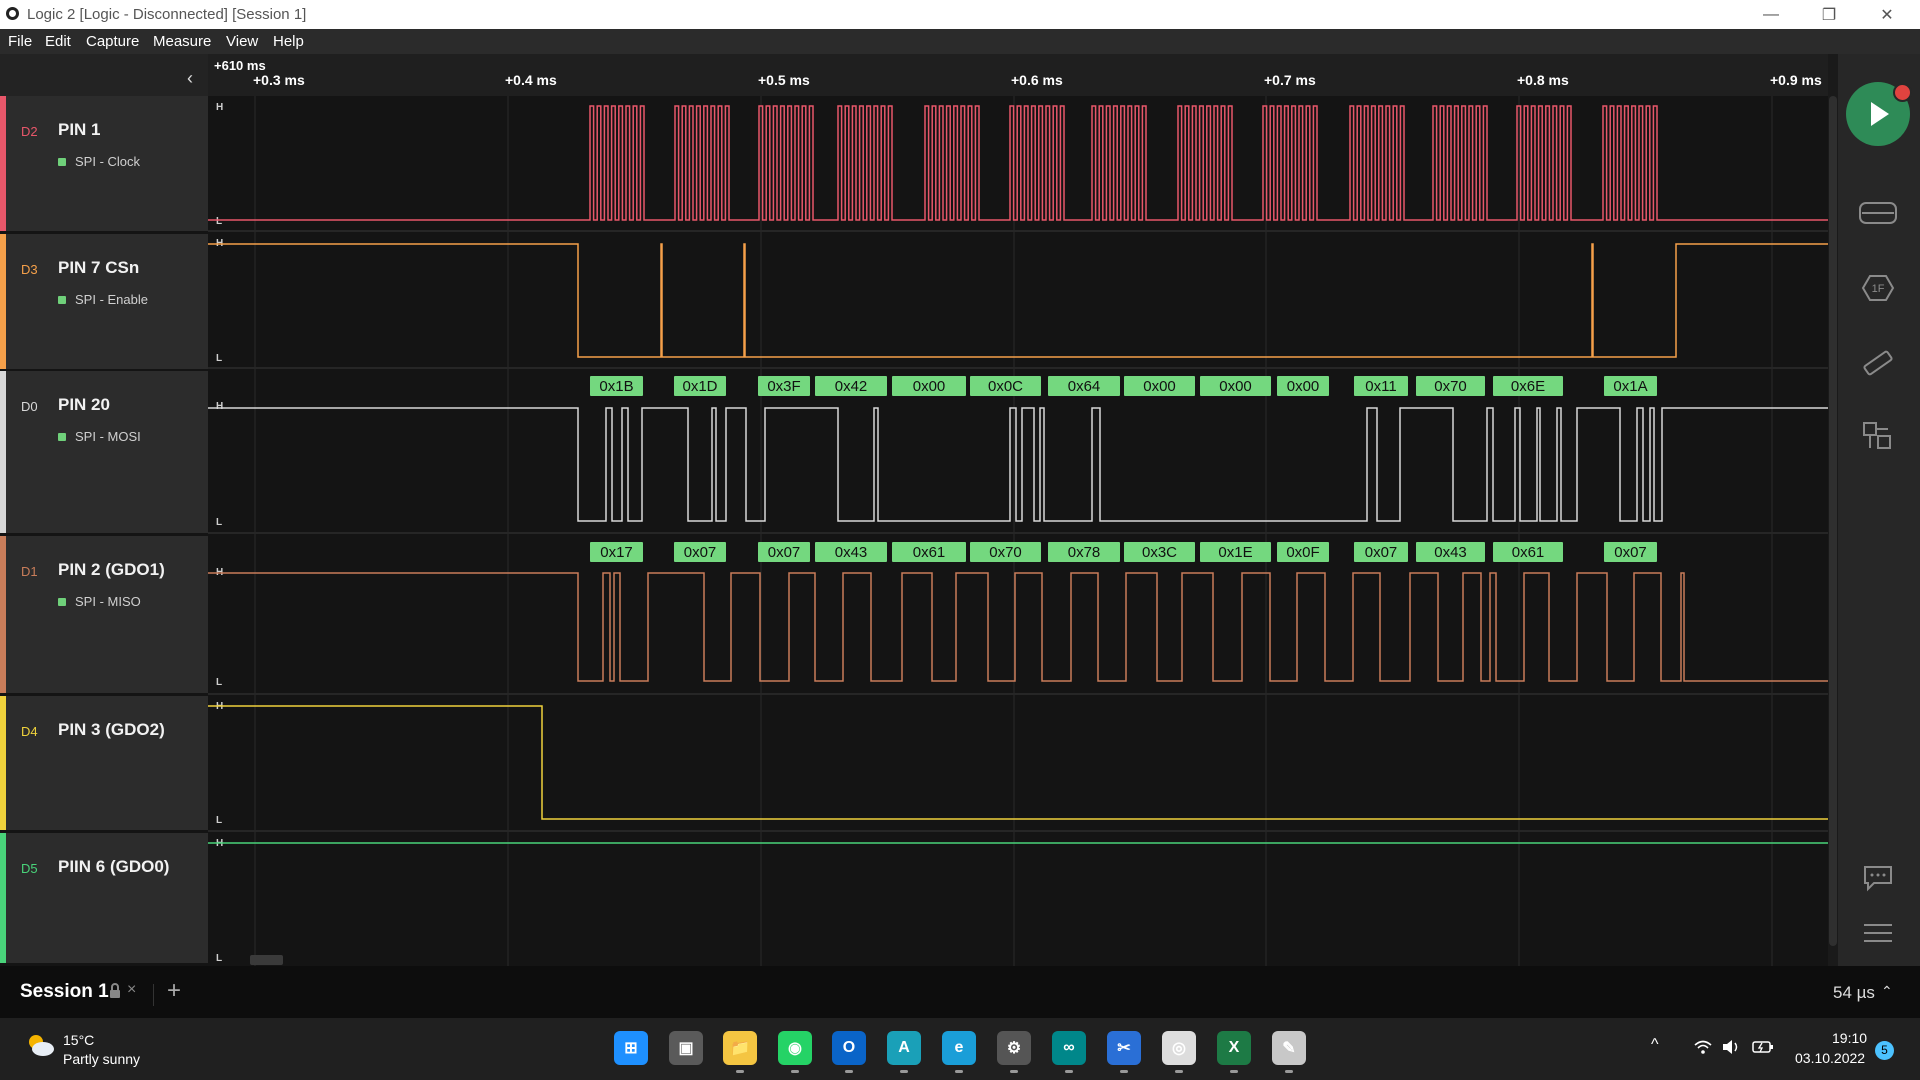  What do you see at coordinates (84, 405) in the screenshot?
I see `channel-name: PIN 20` at bounding box center [84, 405].